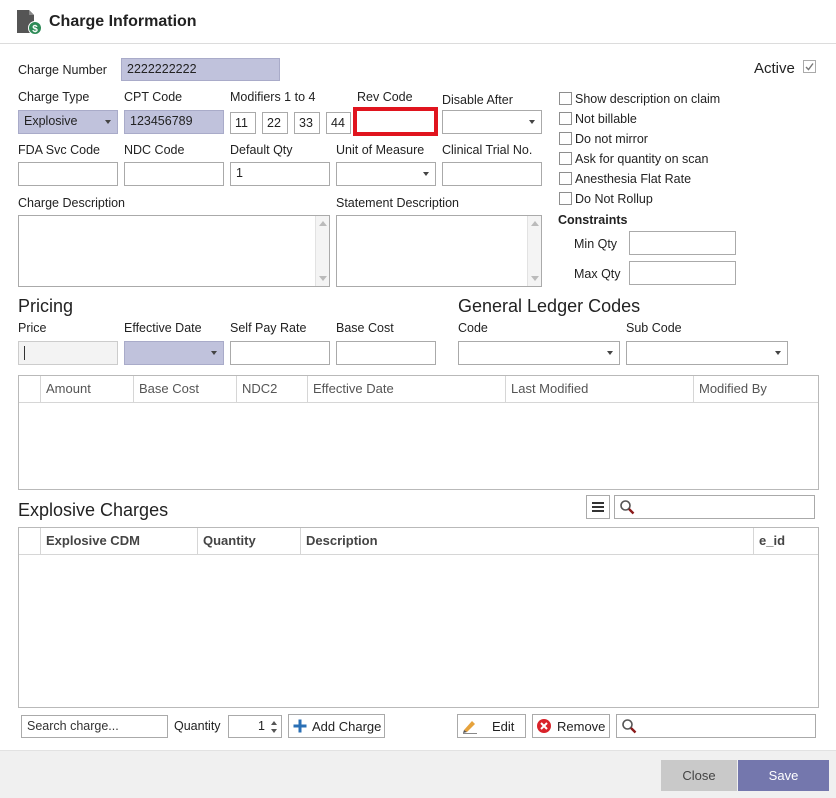 The image size is (836, 798). Describe the element at coordinates (54, 97) in the screenshot. I see `charge-type-label: Charge Type` at that location.